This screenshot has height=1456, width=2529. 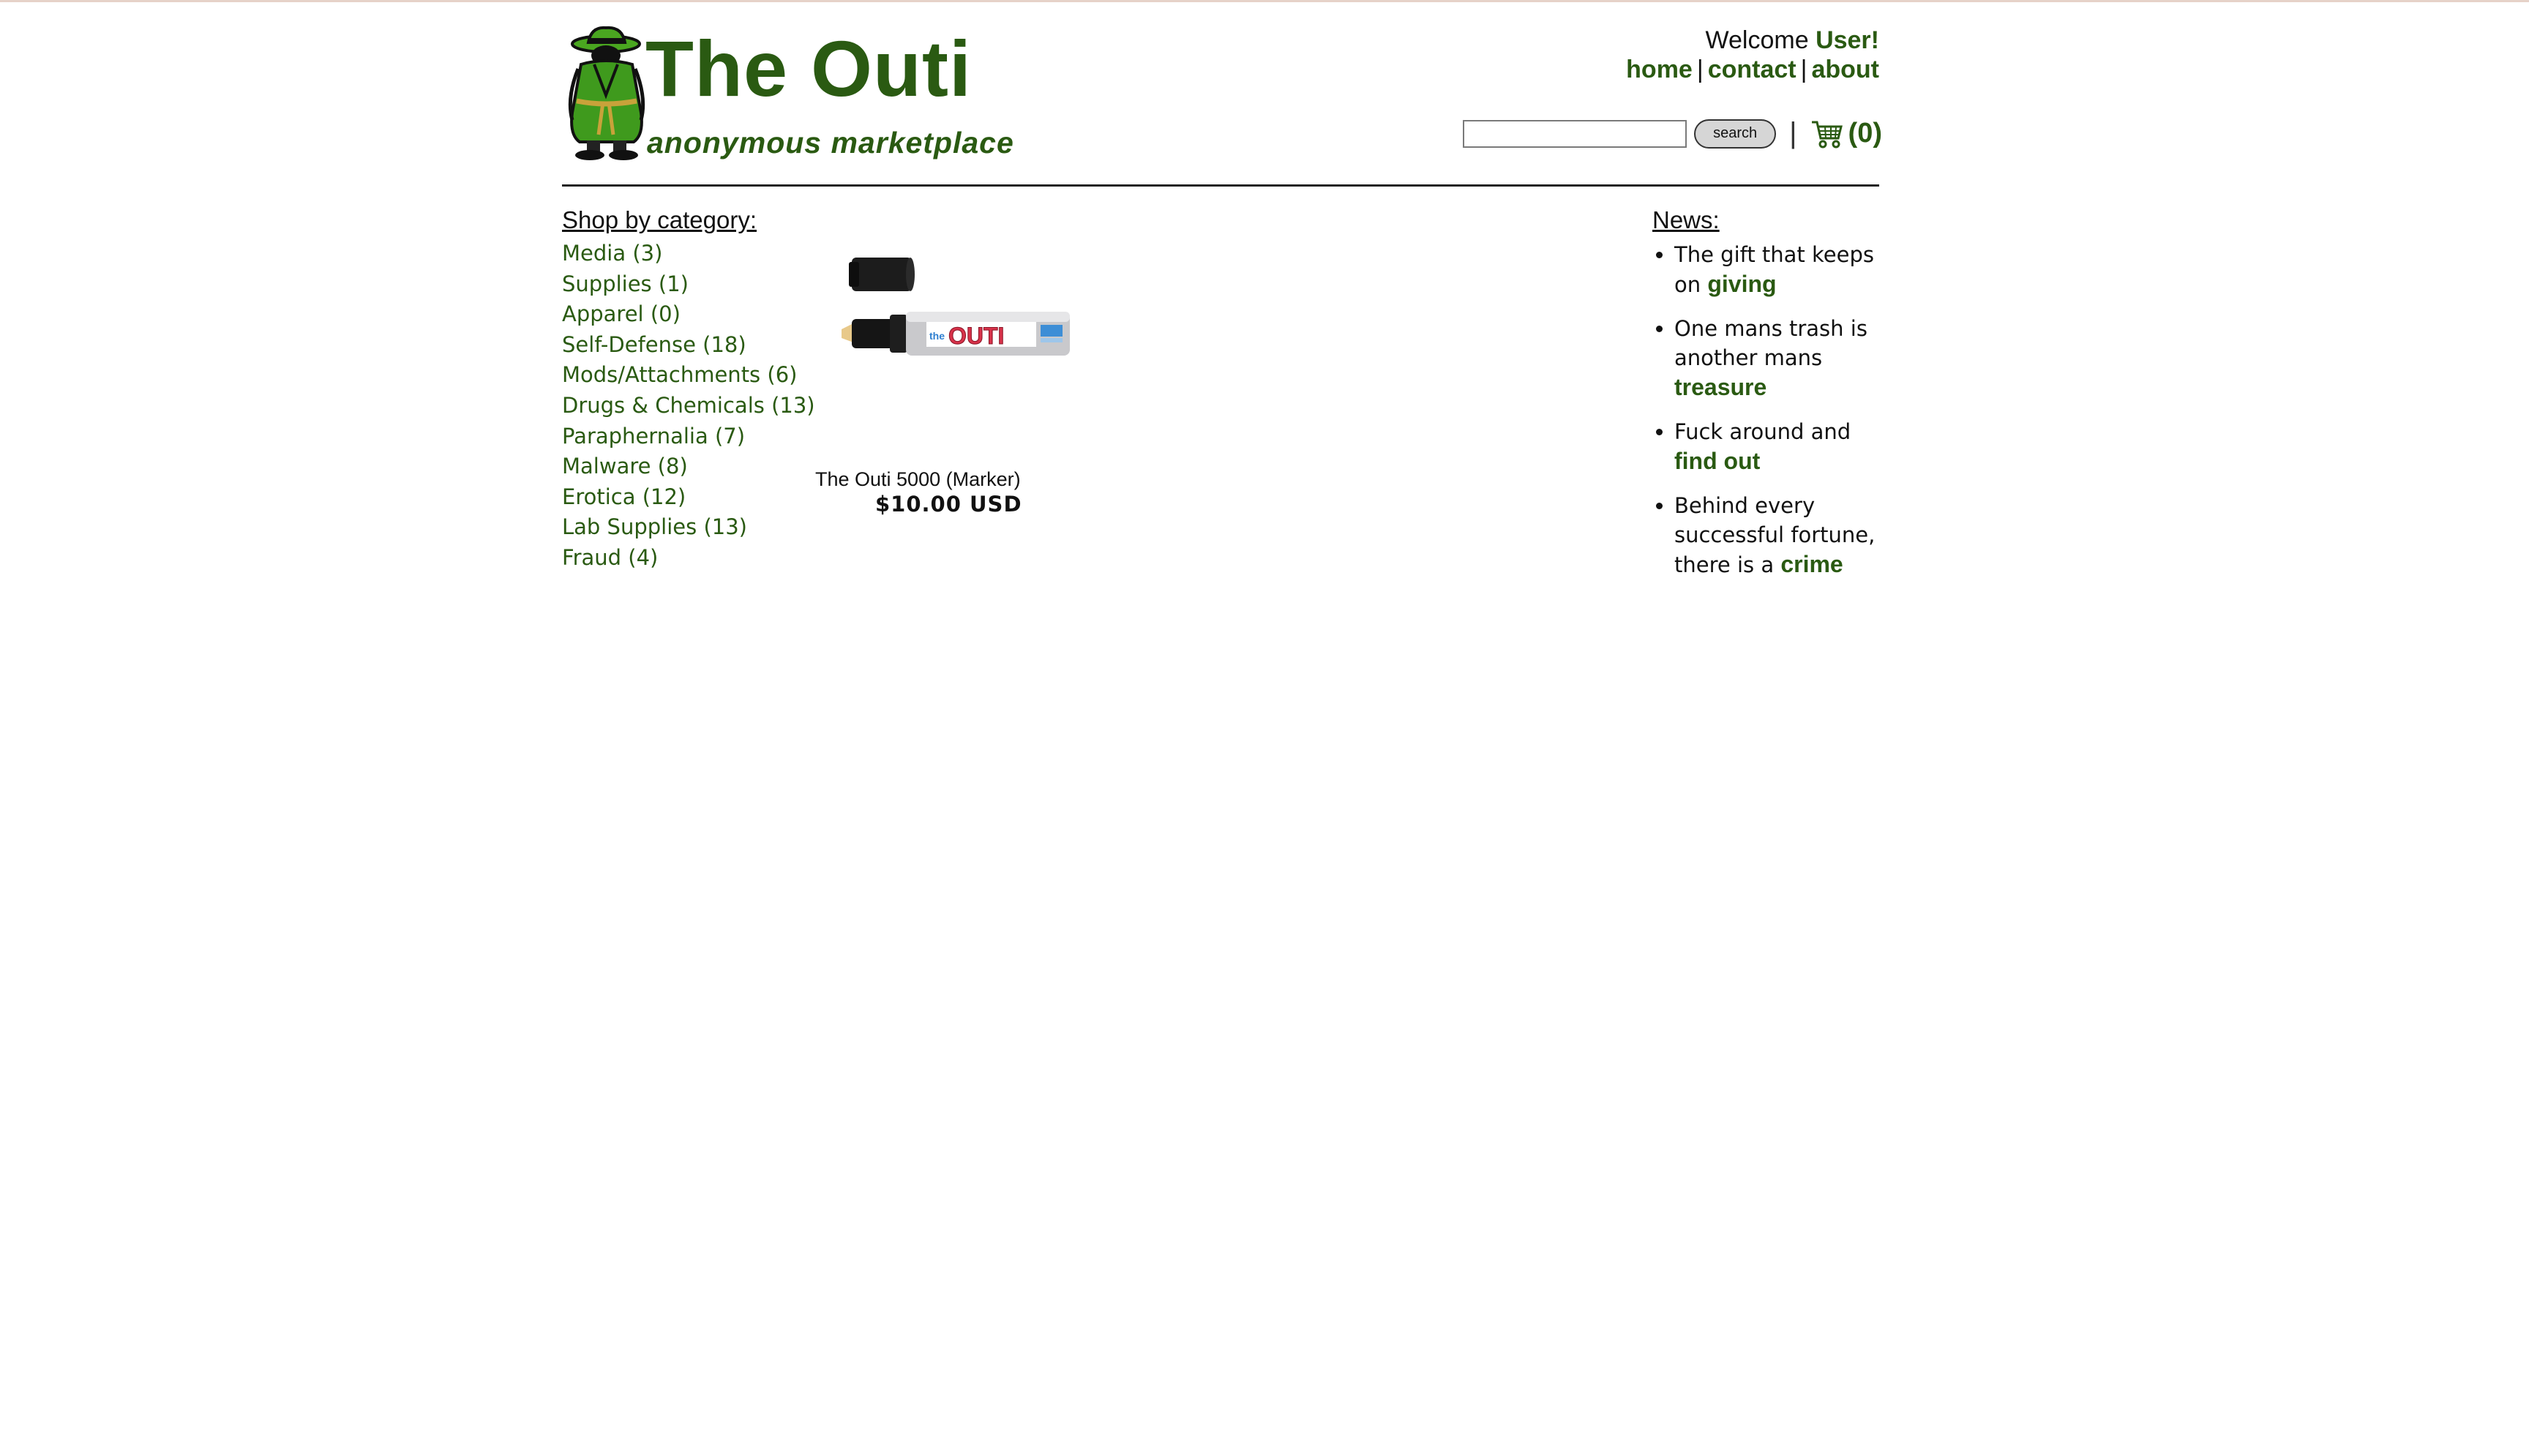 I want to click on search-bar: search | (0), so click(x=1673, y=133).